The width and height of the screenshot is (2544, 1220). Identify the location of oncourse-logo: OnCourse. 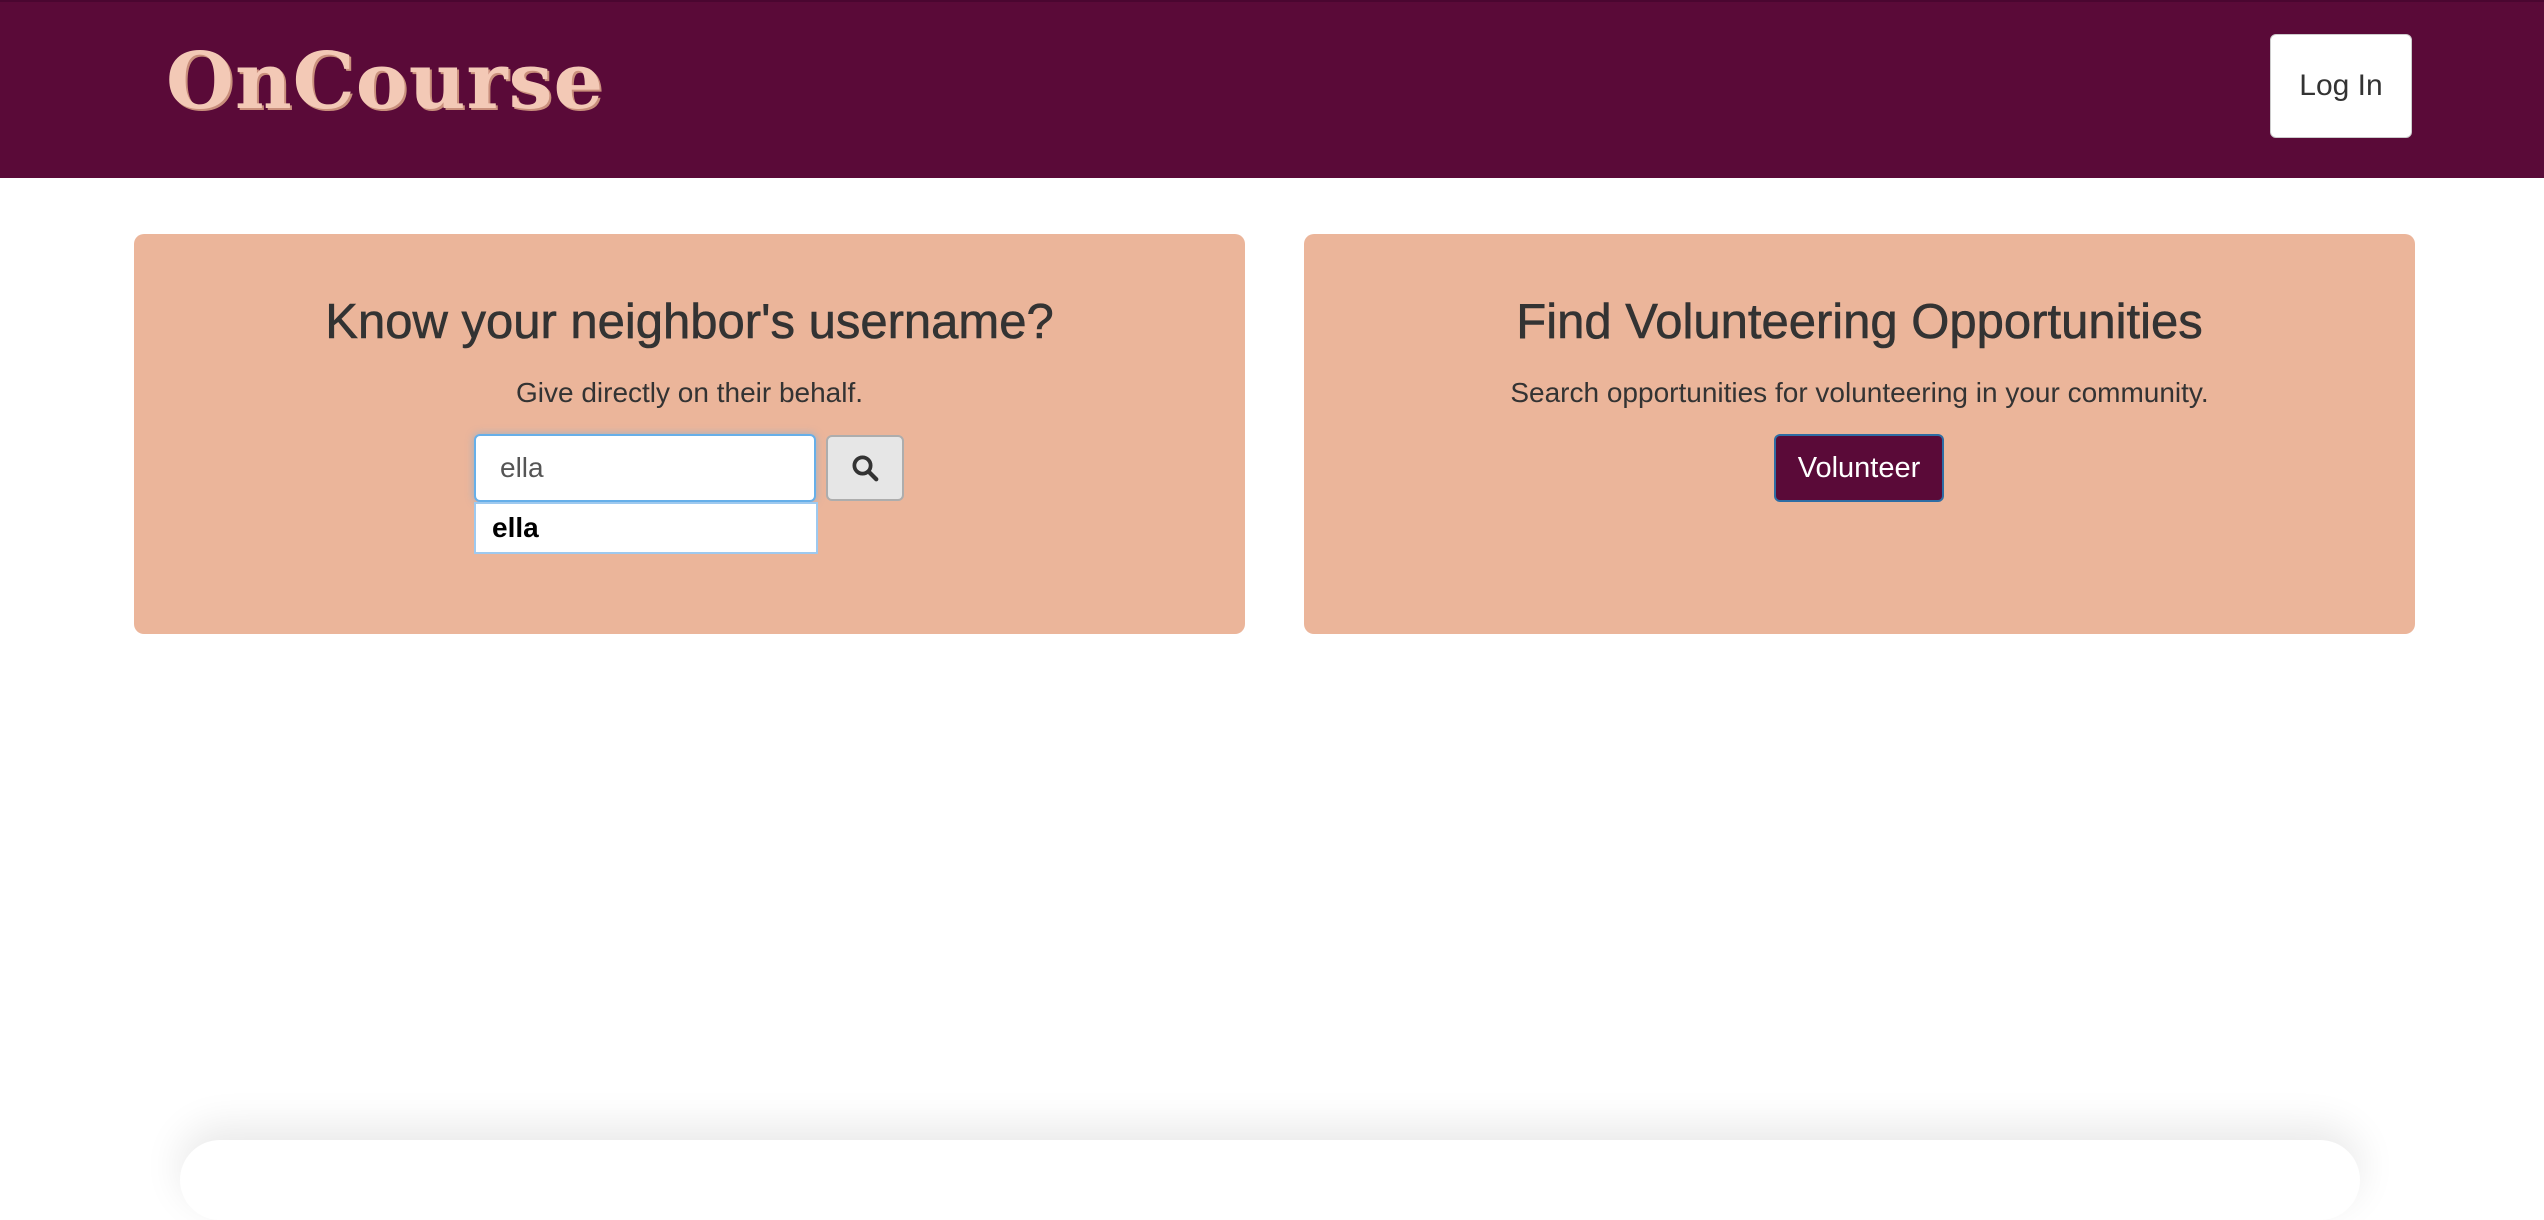
(385, 82).